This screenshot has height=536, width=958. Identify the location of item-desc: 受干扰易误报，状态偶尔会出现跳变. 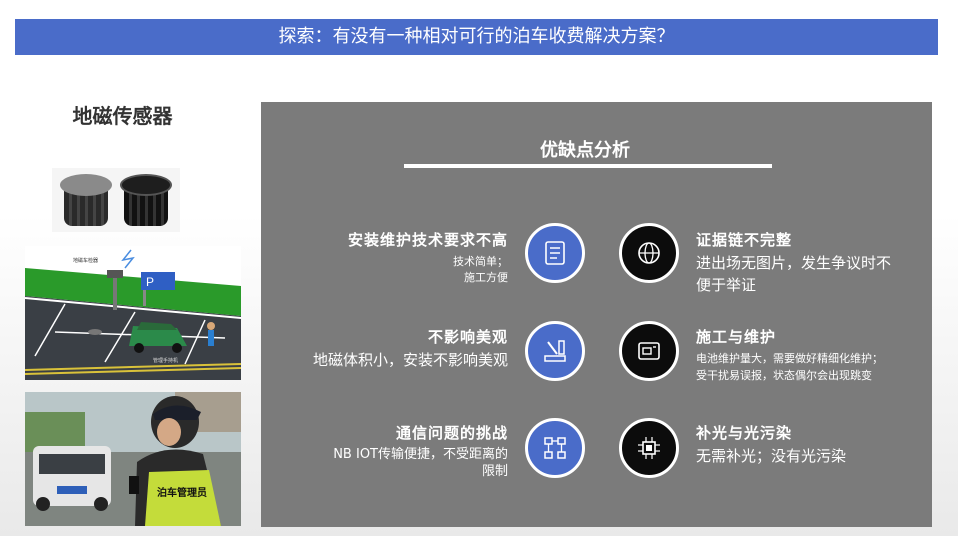
(784, 375).